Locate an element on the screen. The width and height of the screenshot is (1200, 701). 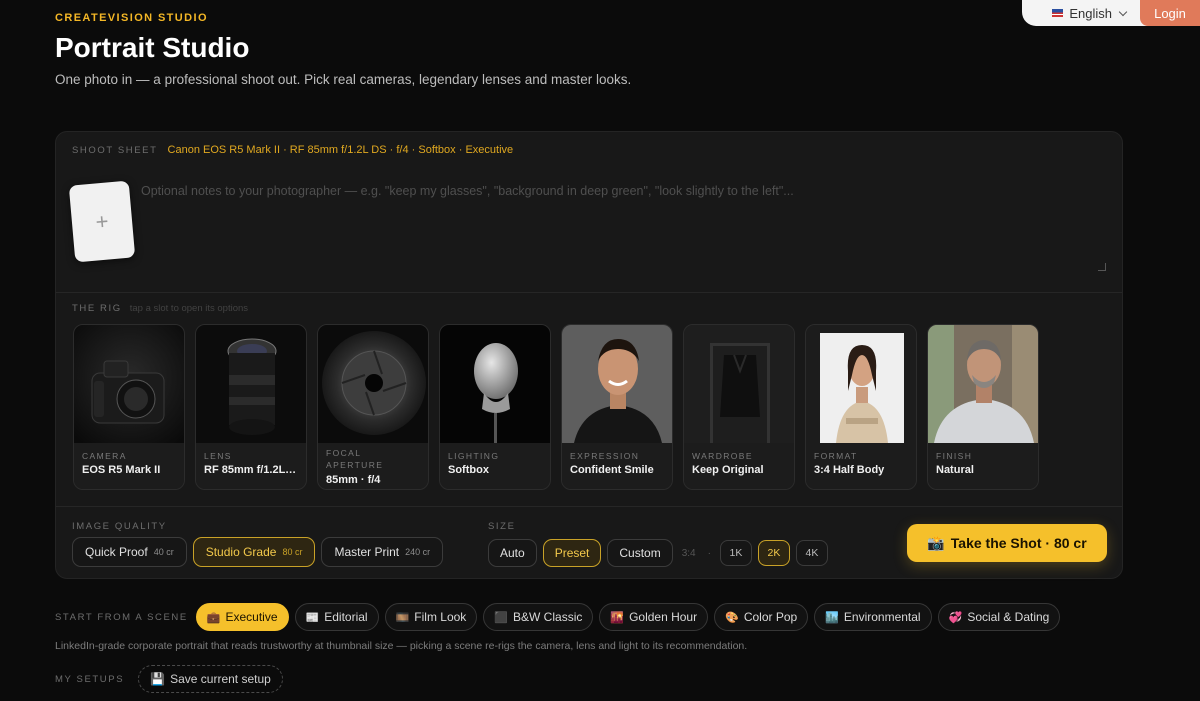
slot-meta: FOCAL APERTURE 85mm · f/4 is located at coordinates (373, 466).